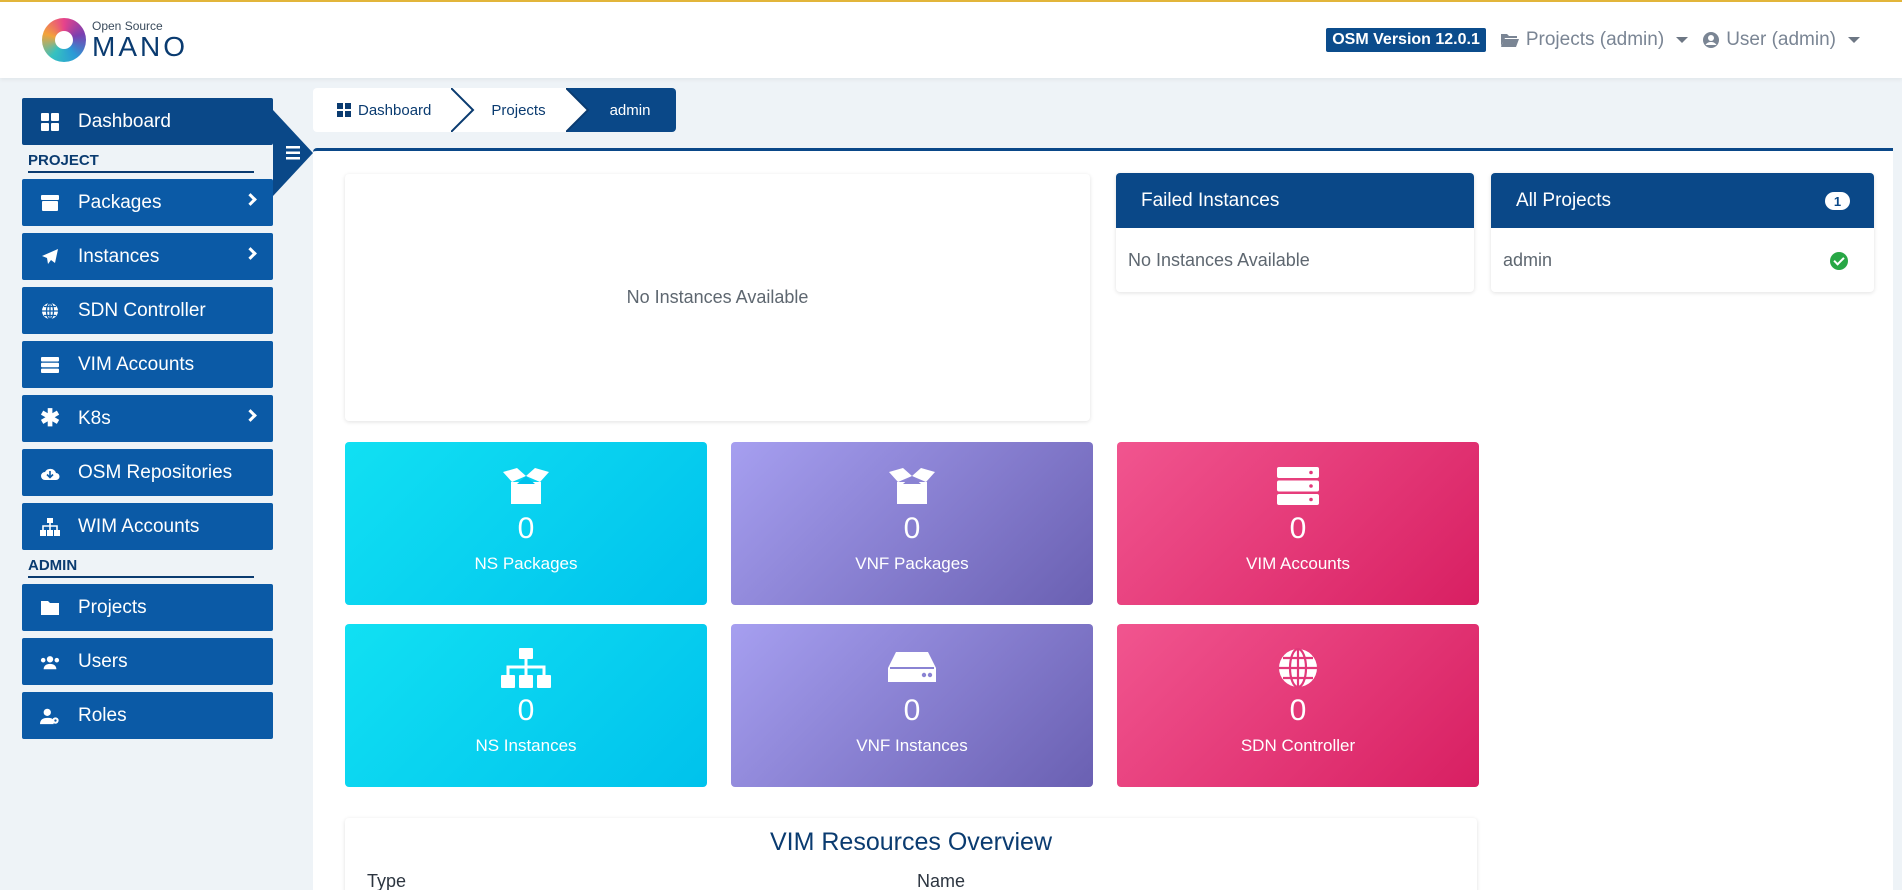  I want to click on sidebar-item-wim-accounts: WIM Accounts, so click(147, 526).